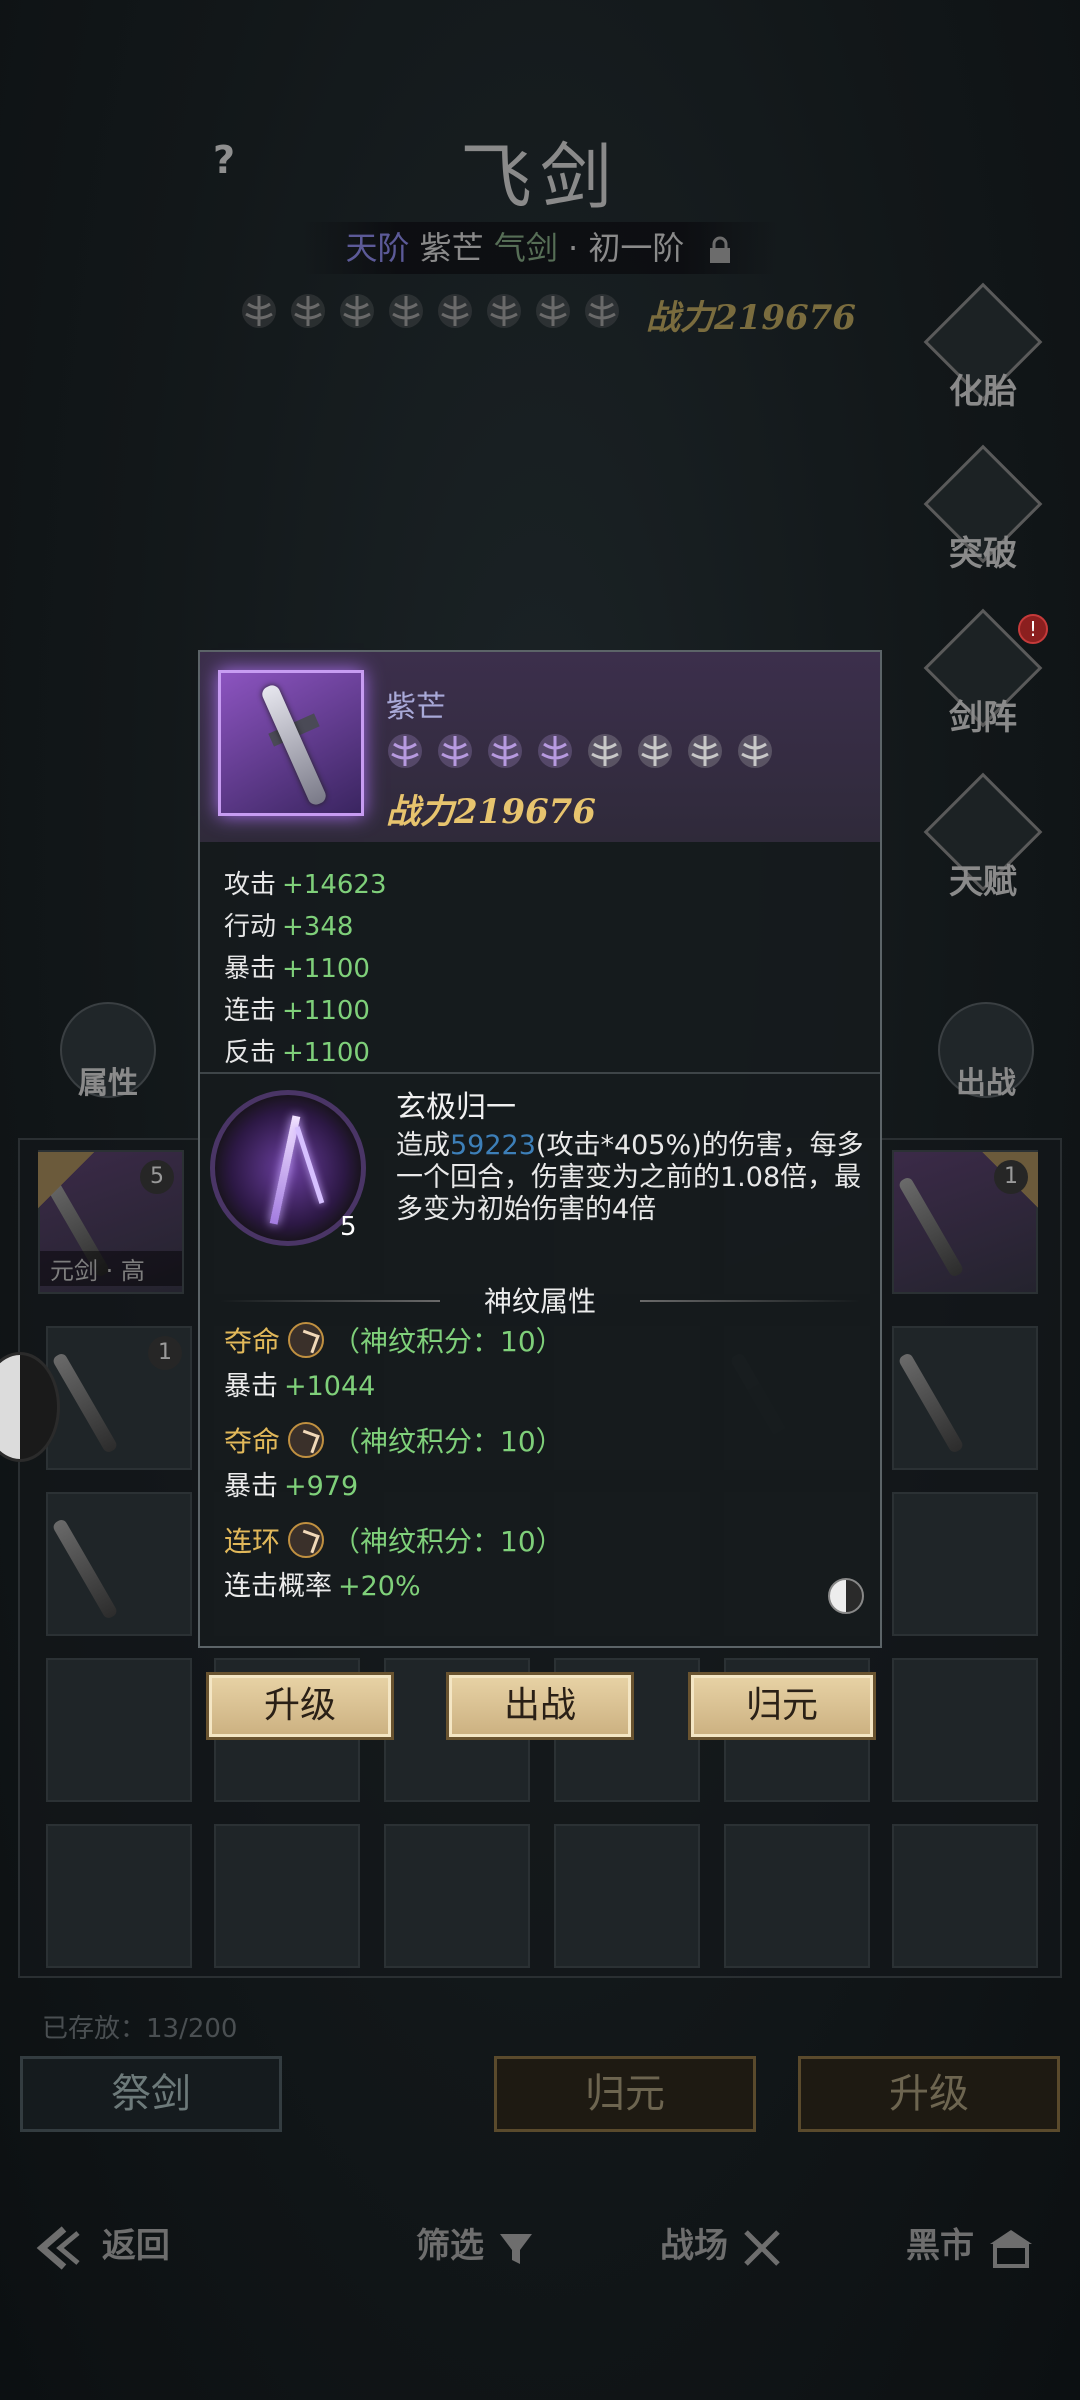 Image resolution: width=1080 pixels, height=2400 pixels. Describe the element at coordinates (782, 1706) in the screenshot. I see `return-button: 归元` at that location.